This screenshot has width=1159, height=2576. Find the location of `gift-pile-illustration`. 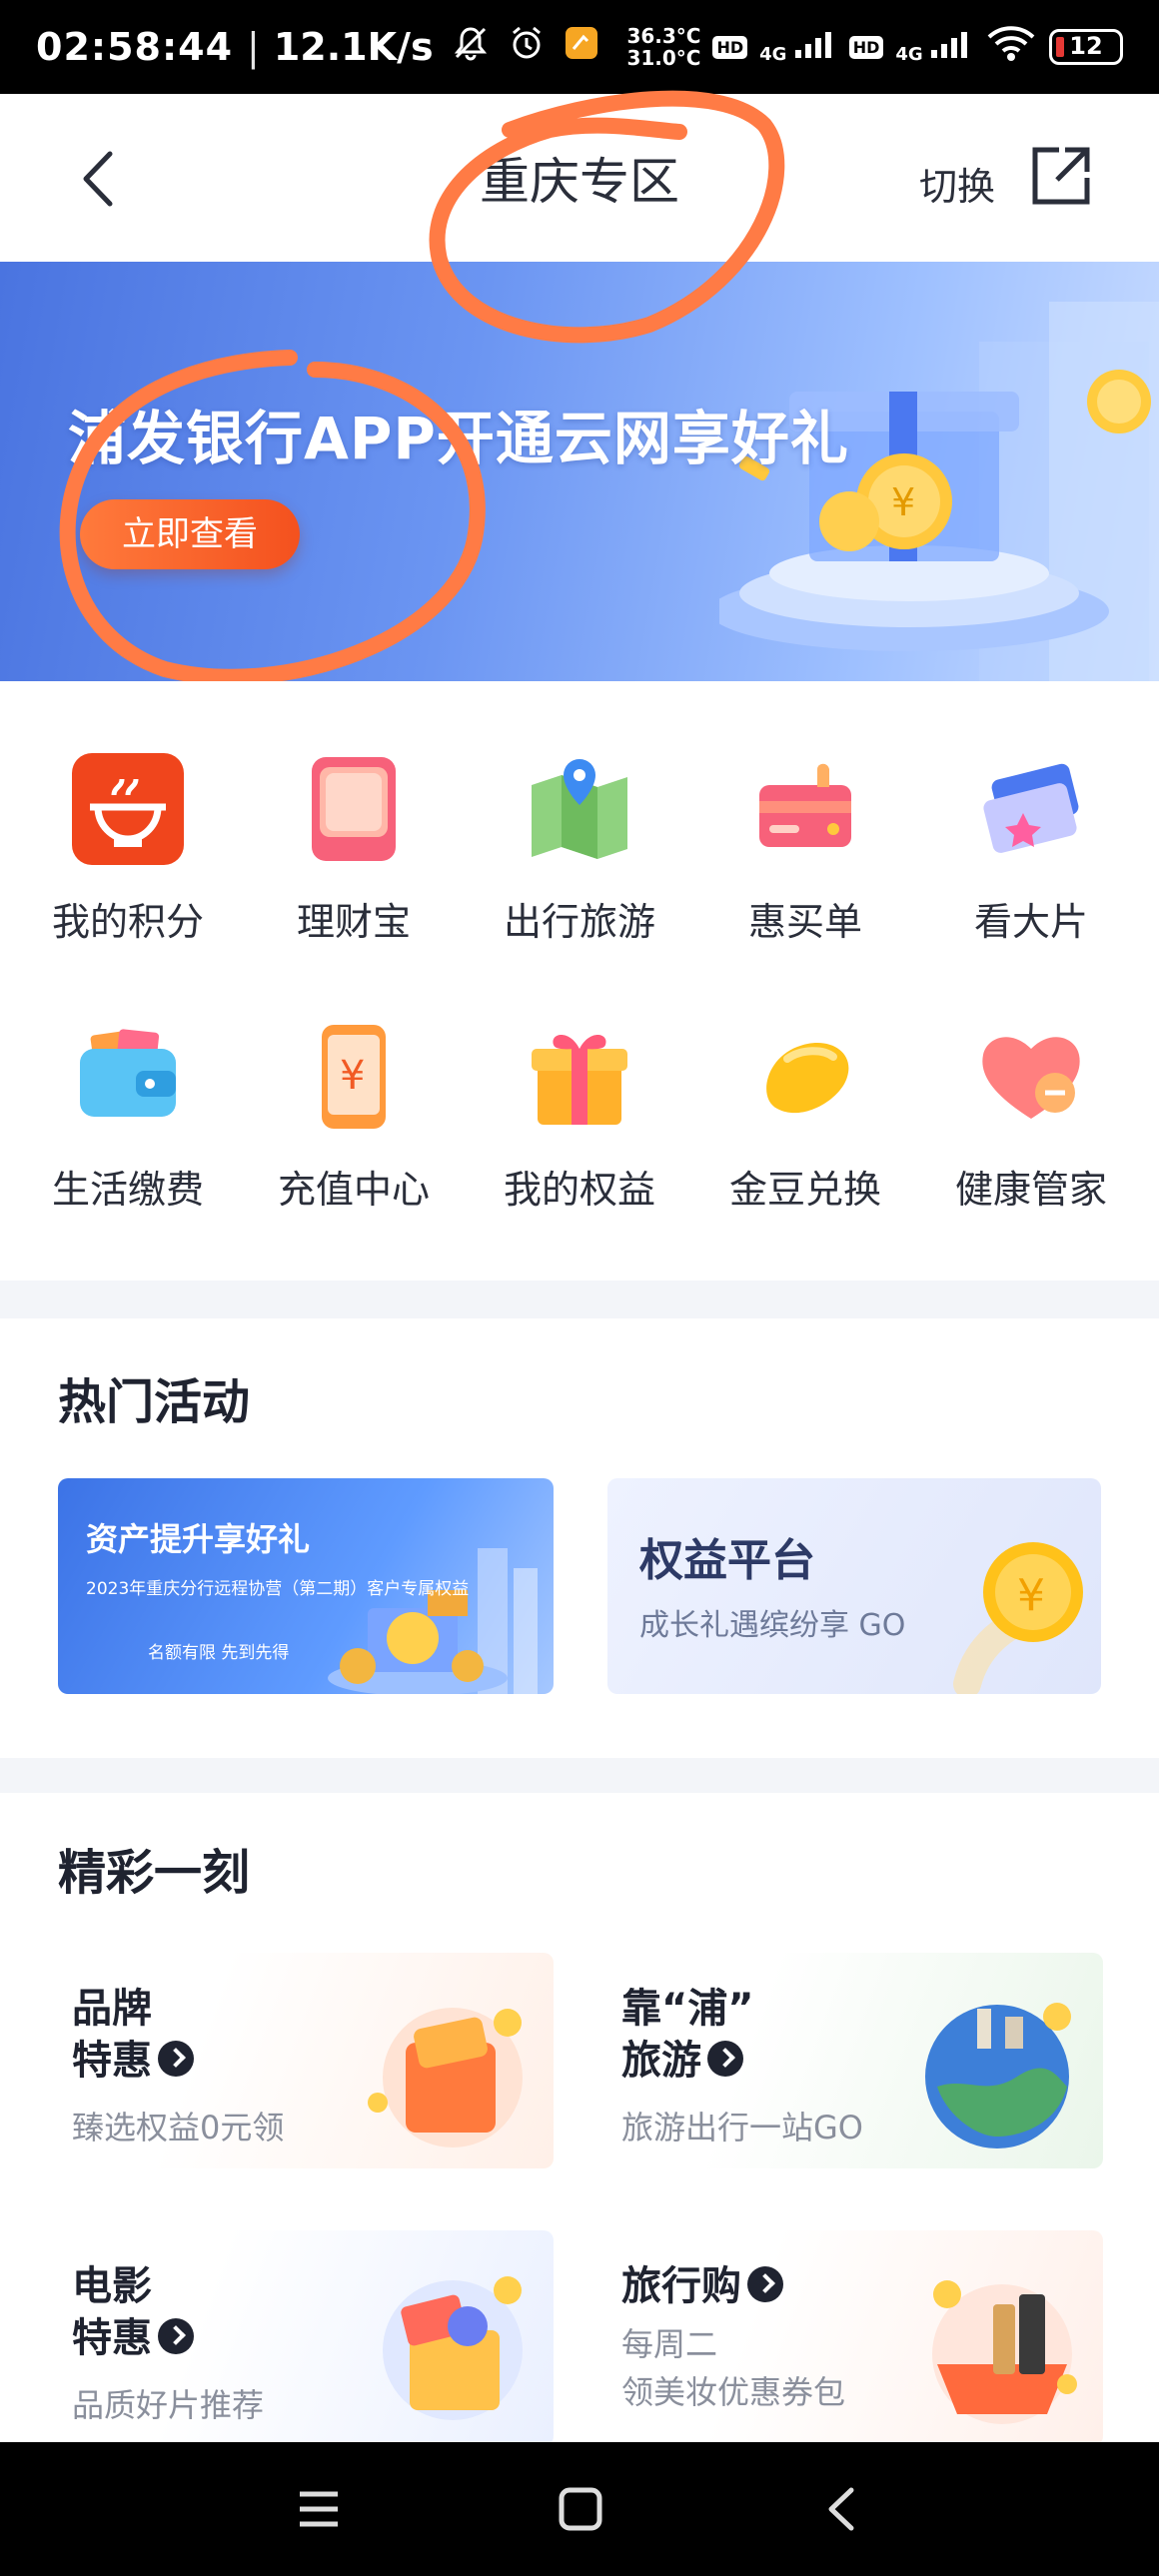

gift-pile-illustration is located at coordinates (433, 1621).